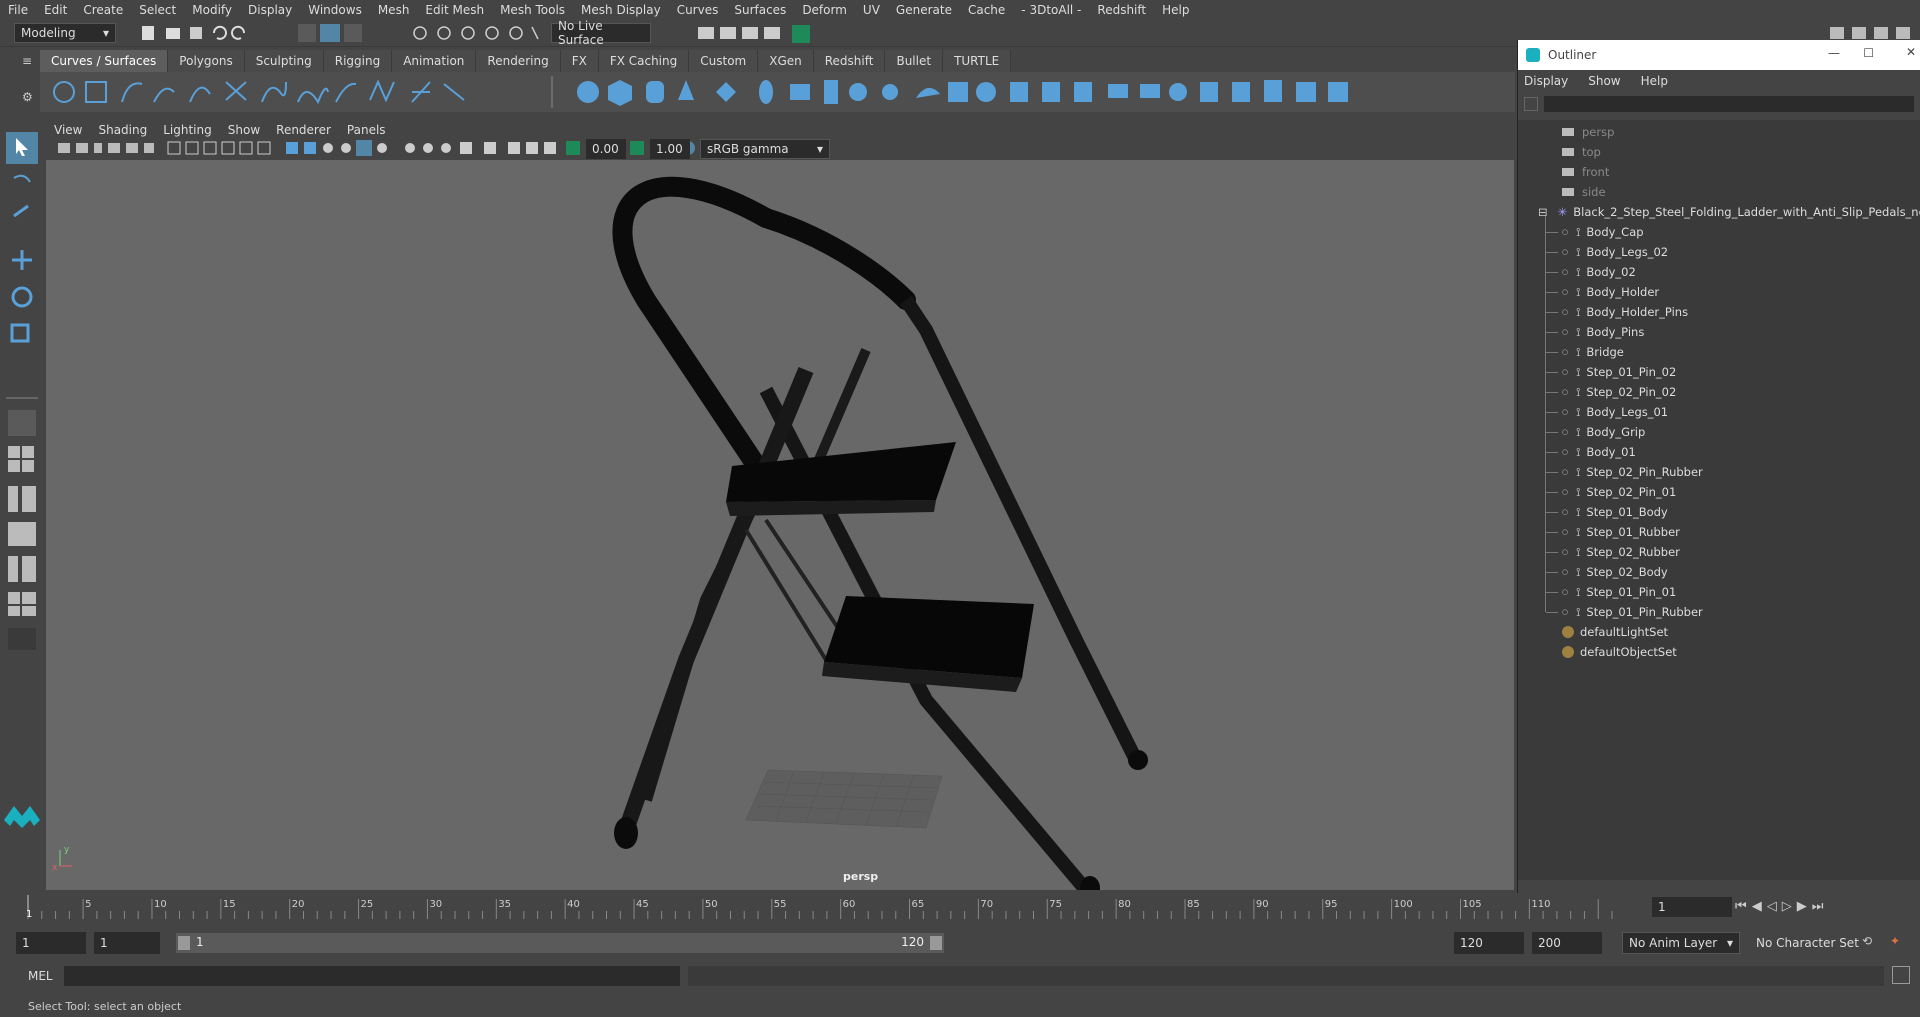  What do you see at coordinates (1591, 452) in the screenshot?
I see `outliner-item-body-01: ○ ⟟ Body_01` at bounding box center [1591, 452].